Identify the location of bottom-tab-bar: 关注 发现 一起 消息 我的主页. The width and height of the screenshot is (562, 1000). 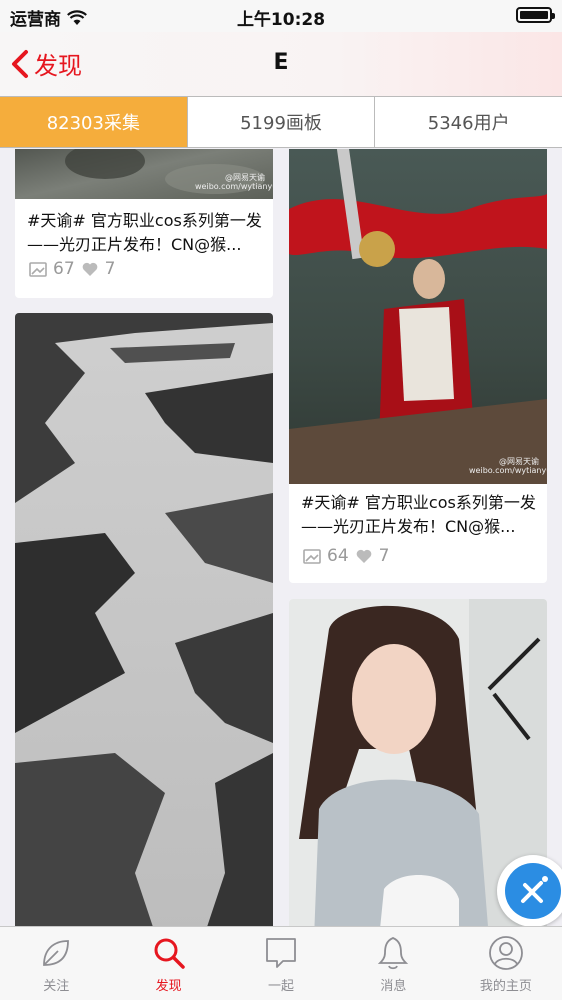
(281, 963).